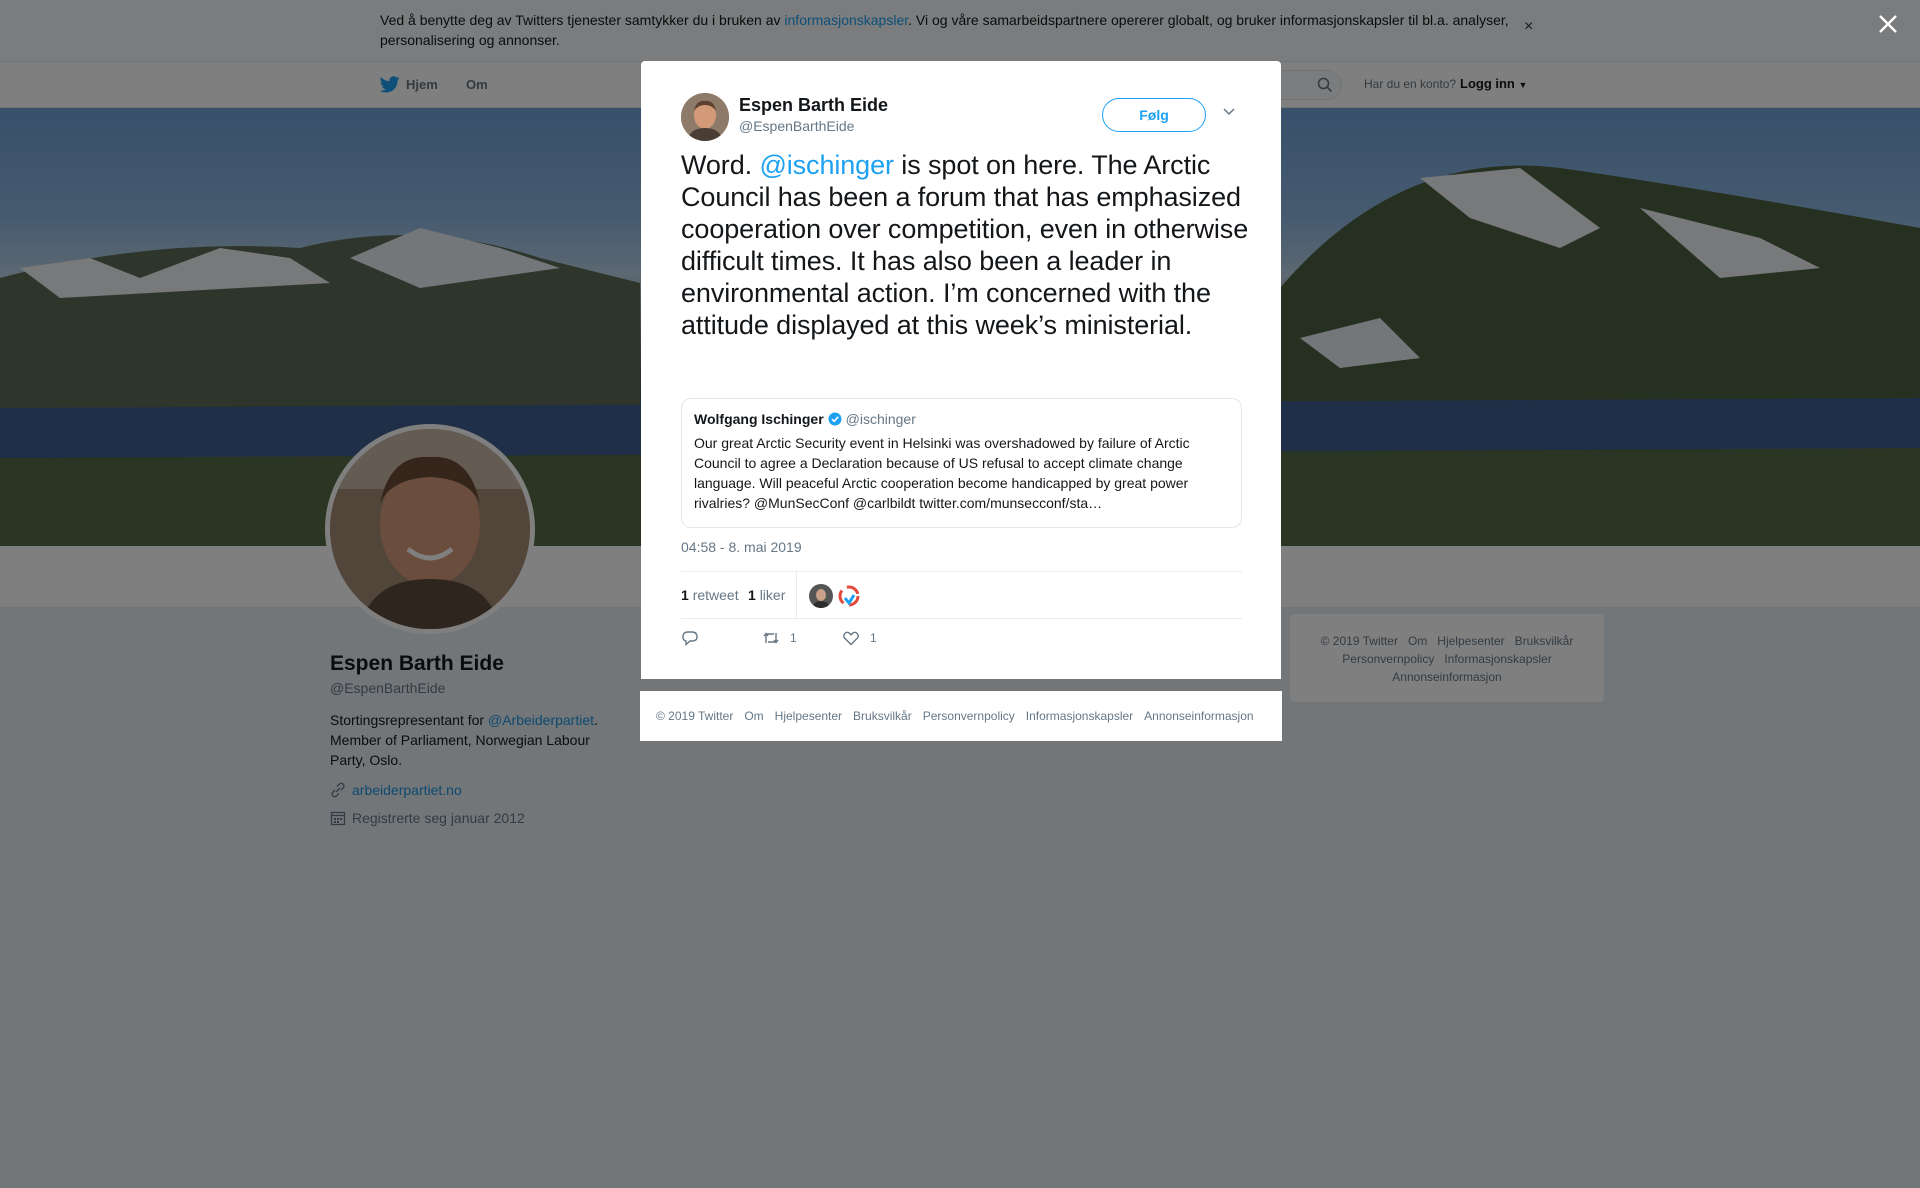 This screenshot has width=1920, height=1188. I want to click on stats-divider, so click(796, 595).